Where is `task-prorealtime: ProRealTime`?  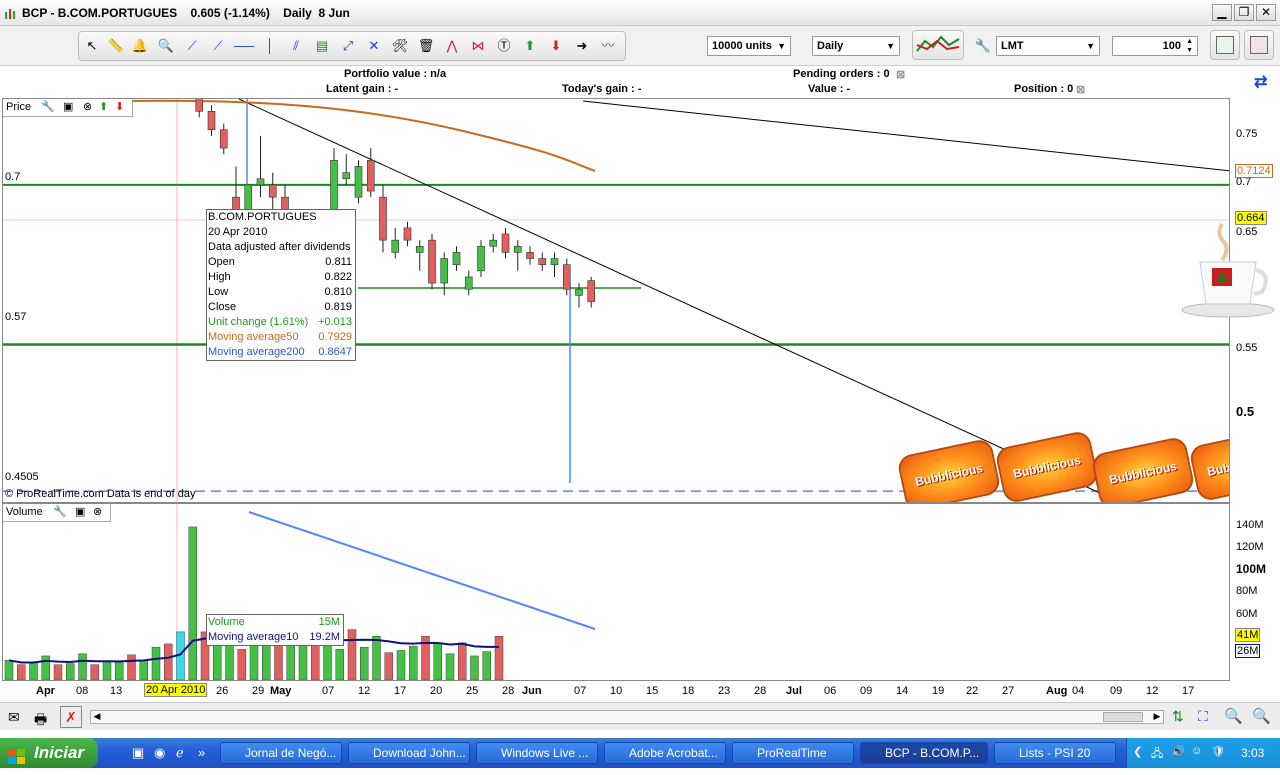 task-prorealtime: ProRealTime is located at coordinates (793, 753).